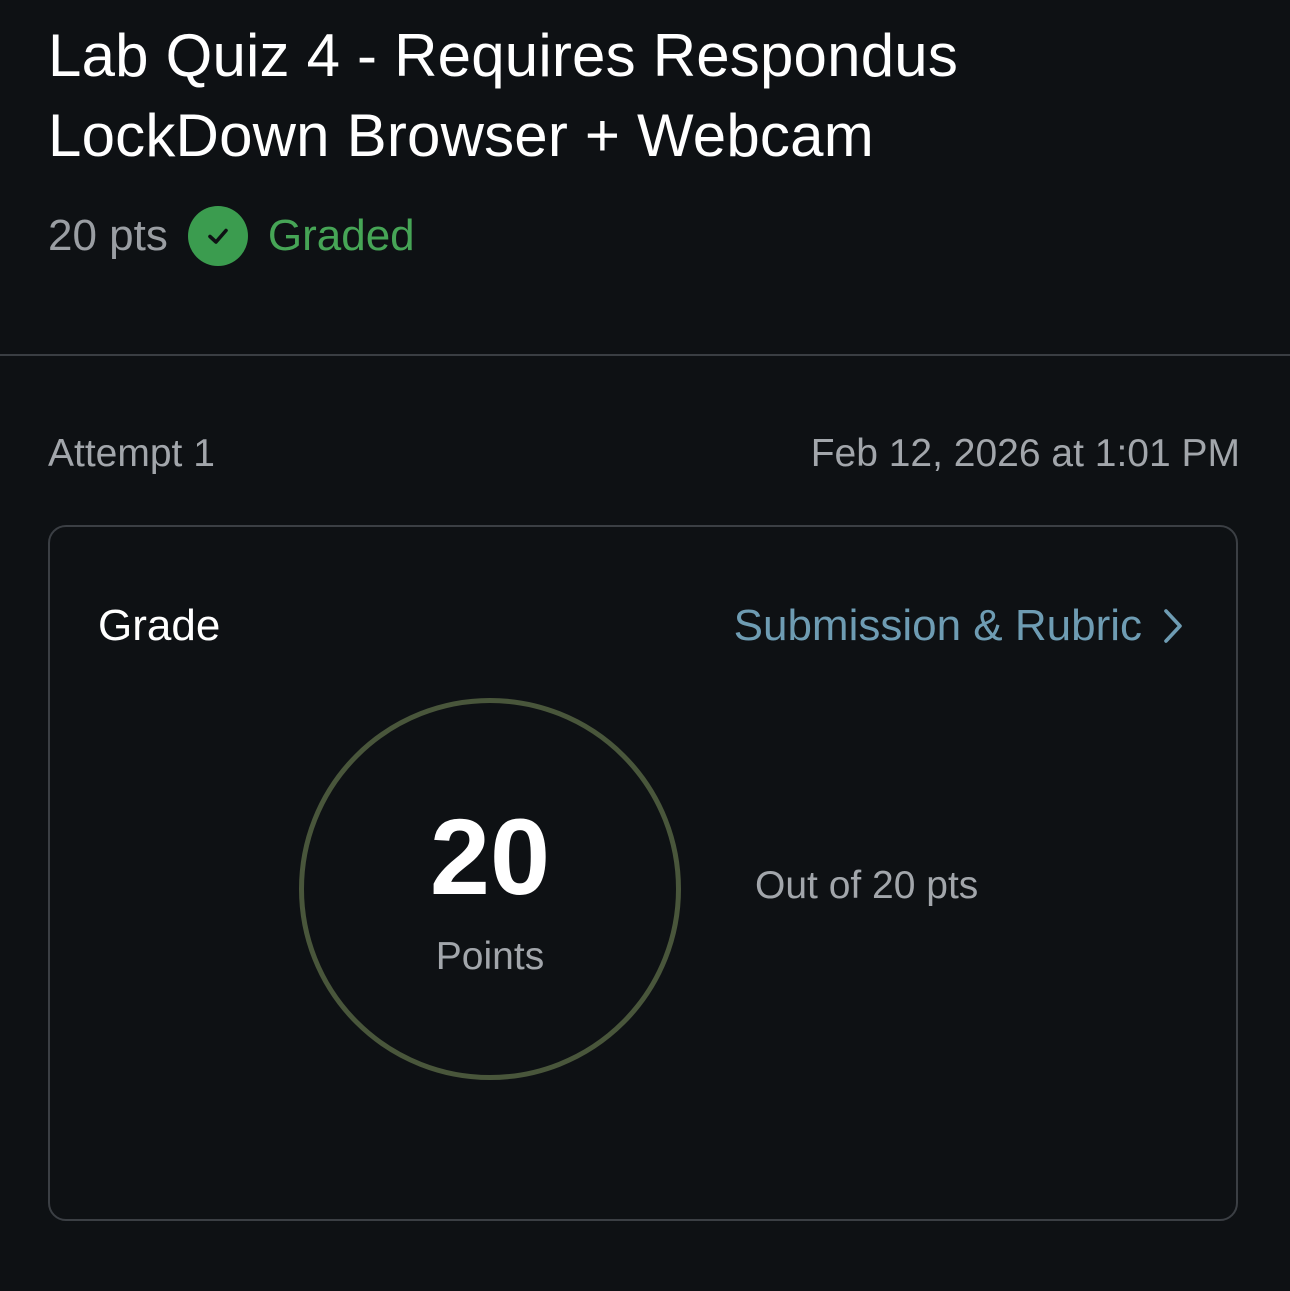 The height and width of the screenshot is (1291, 1290). What do you see at coordinates (644, 454) in the screenshot?
I see `attempt-row: Attempt 1 Feb 12, 2026 at 1:01 PM` at bounding box center [644, 454].